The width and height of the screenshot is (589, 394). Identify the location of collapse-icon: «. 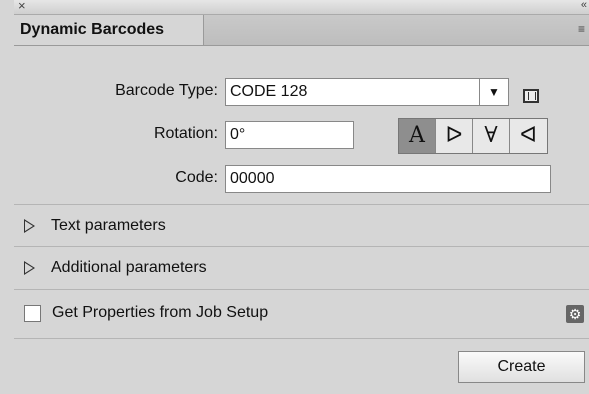
(584, 5).